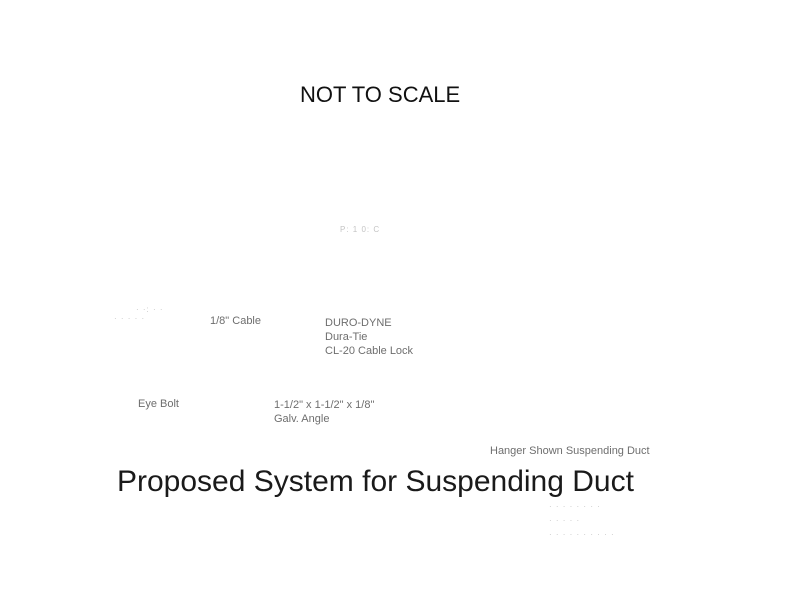  Describe the element at coordinates (575, 506) in the screenshot. I see `title-block-line-1: · · · · · · · ·` at that location.